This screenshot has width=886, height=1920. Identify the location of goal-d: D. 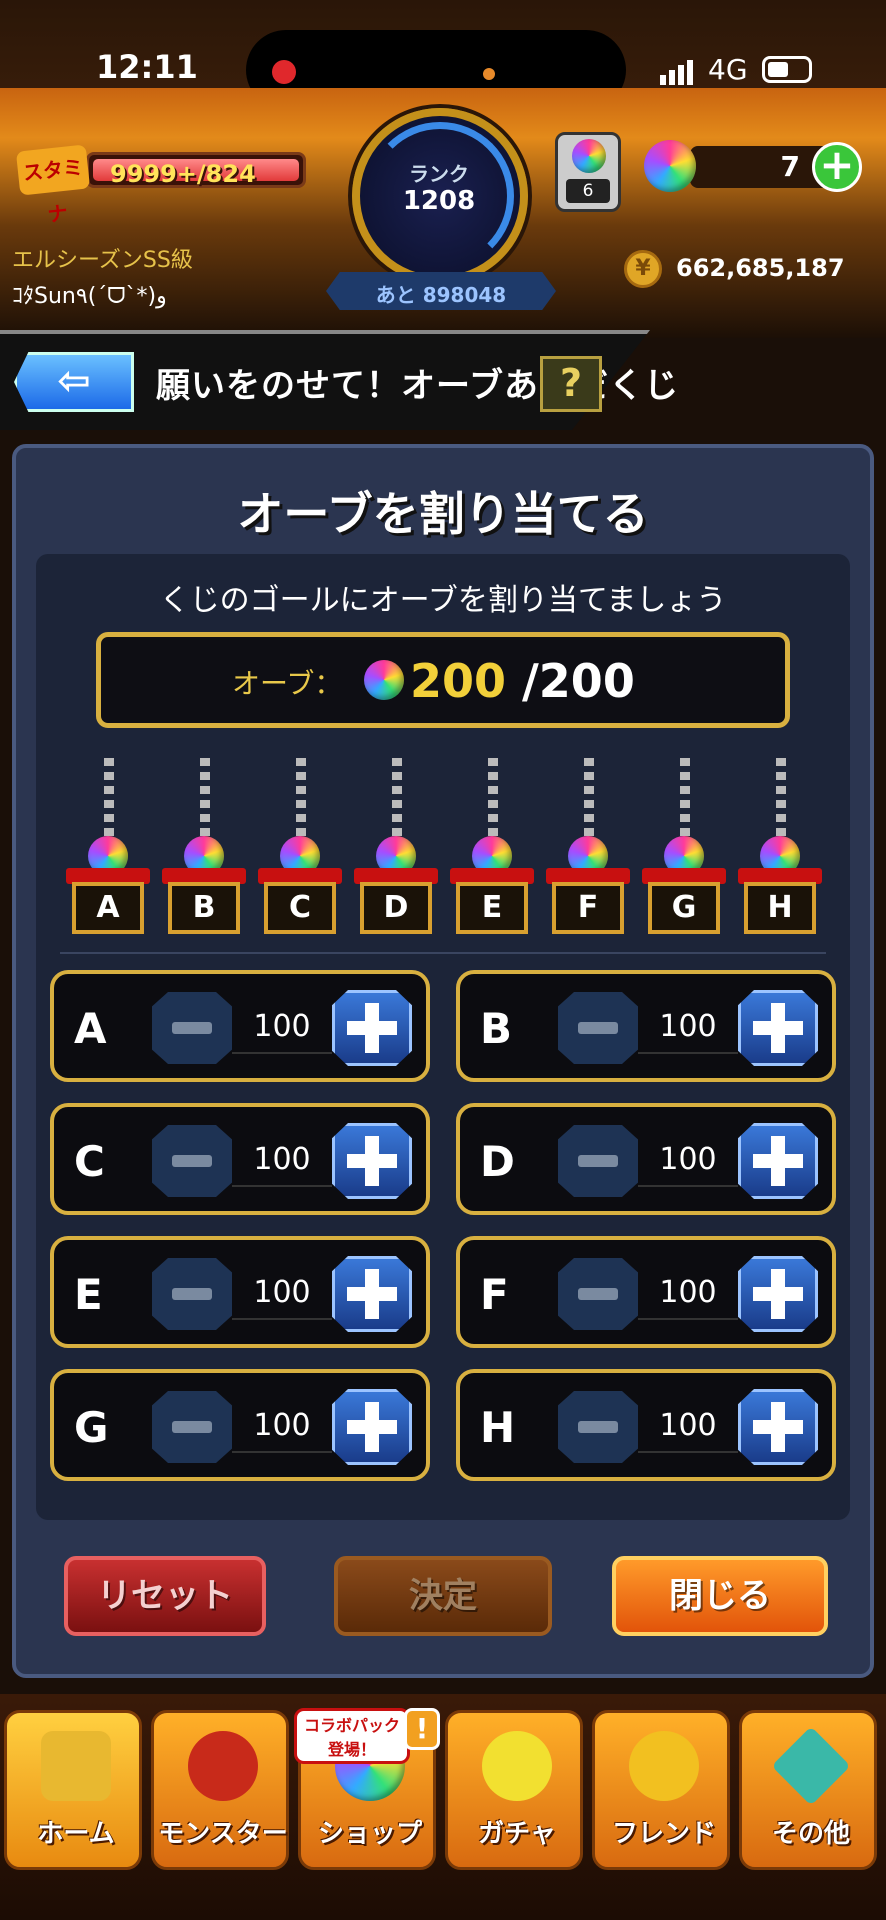
(396, 846).